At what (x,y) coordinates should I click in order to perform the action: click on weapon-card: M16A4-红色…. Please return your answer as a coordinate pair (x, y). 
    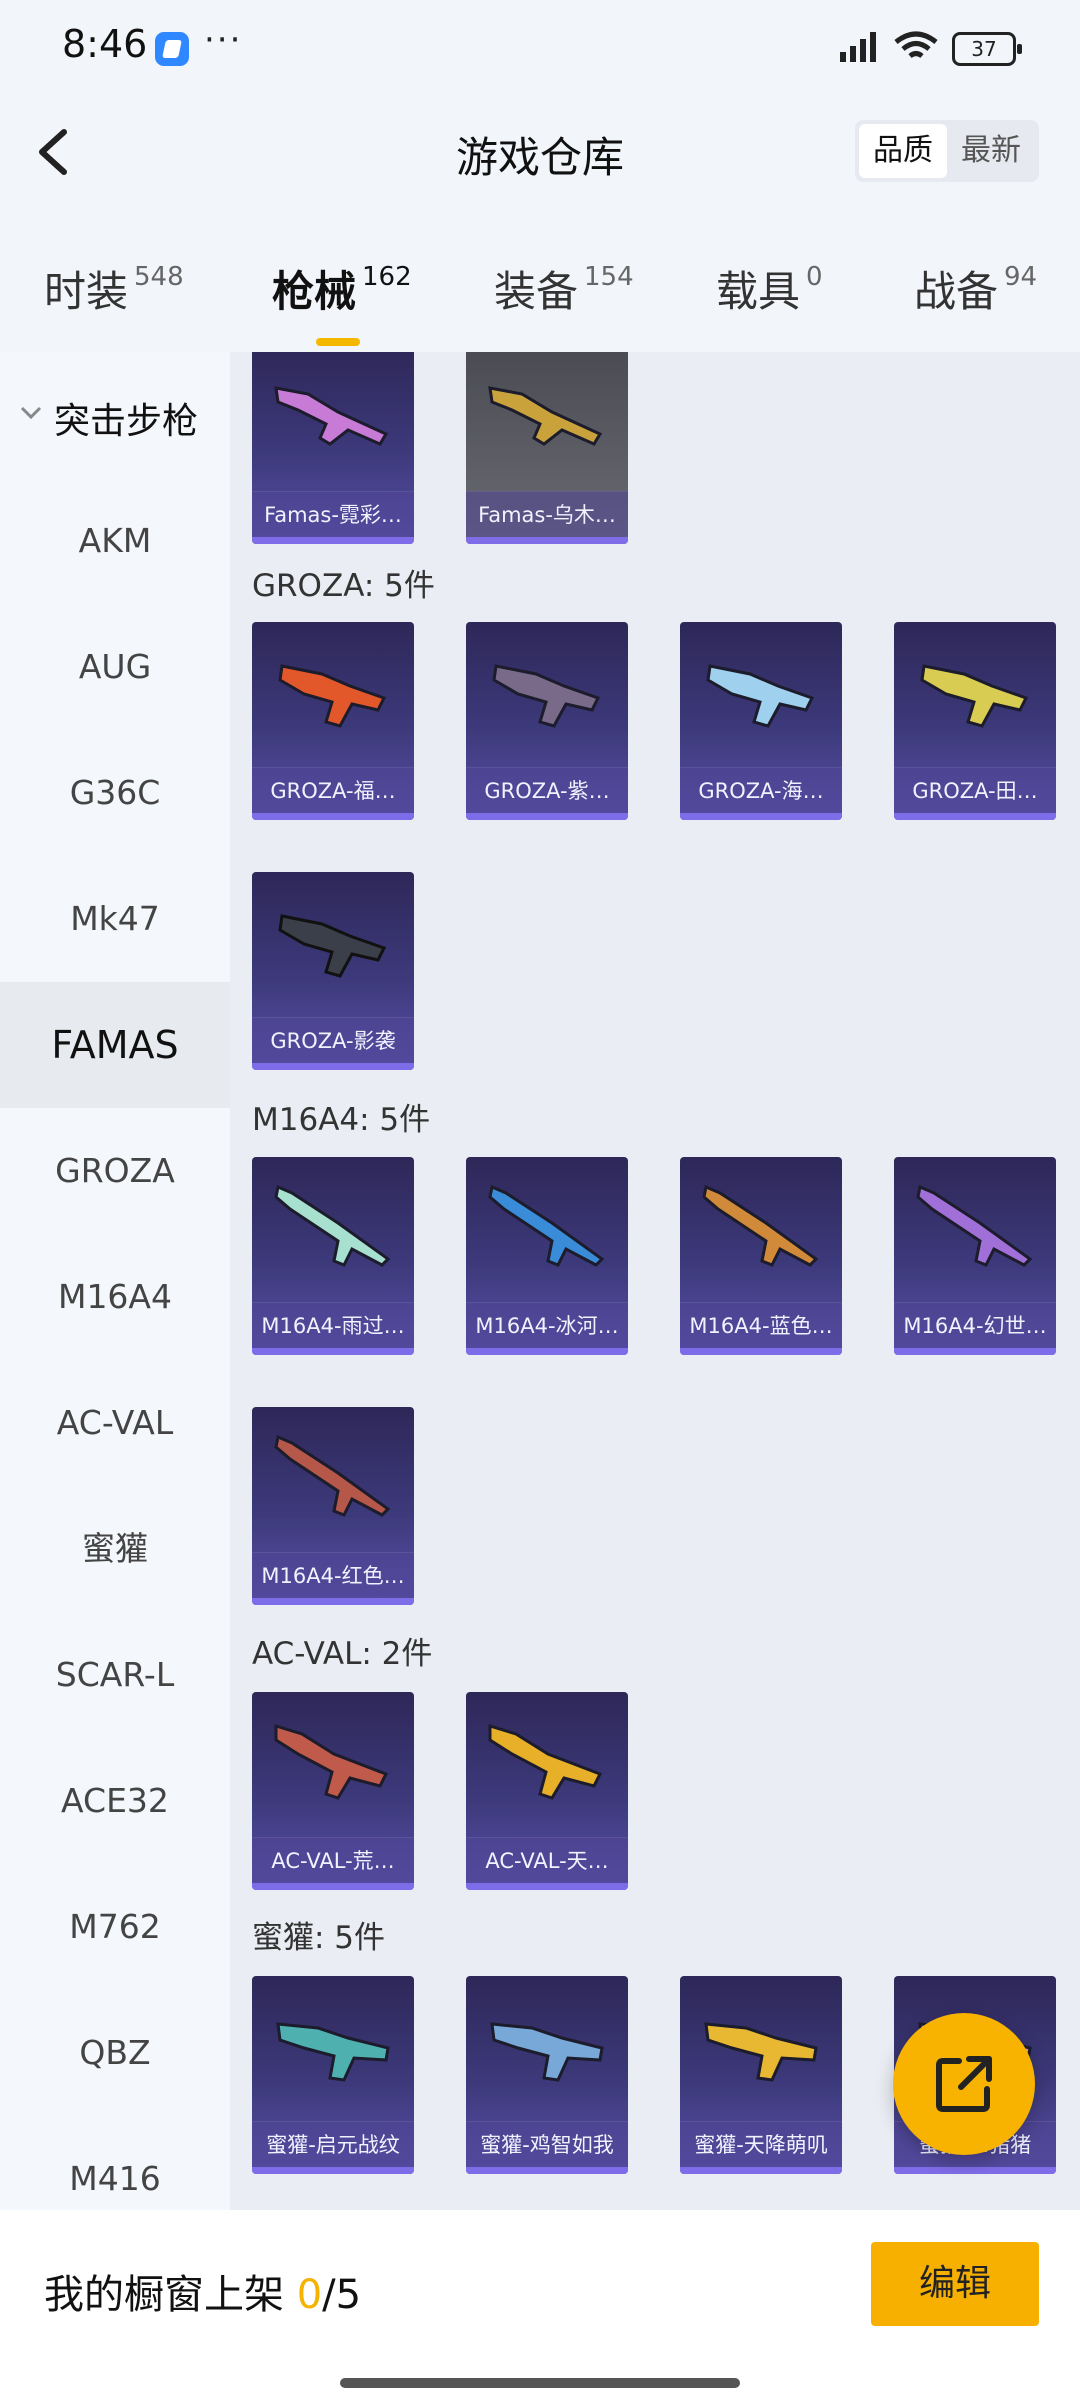
    Looking at the image, I should click on (333, 1506).